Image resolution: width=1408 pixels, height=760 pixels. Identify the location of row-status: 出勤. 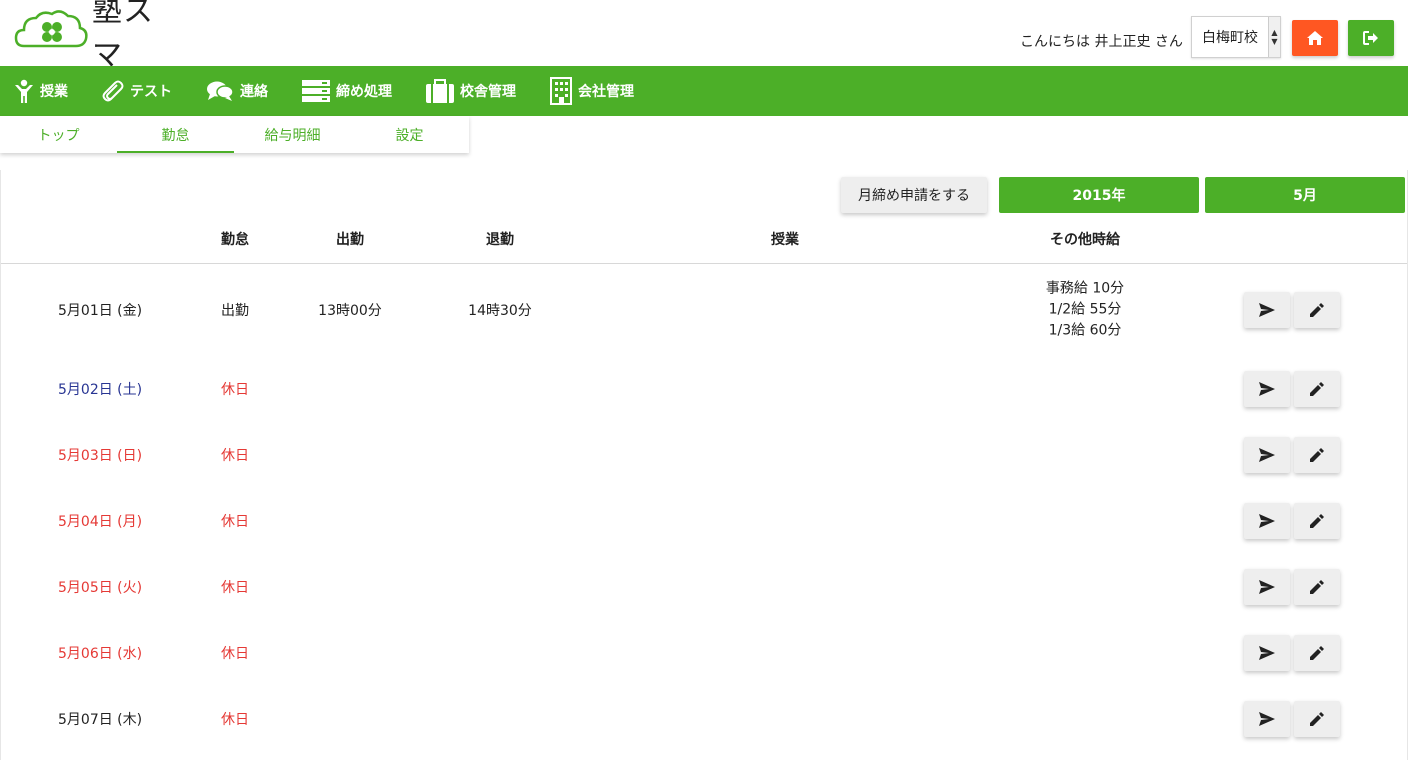
(235, 311).